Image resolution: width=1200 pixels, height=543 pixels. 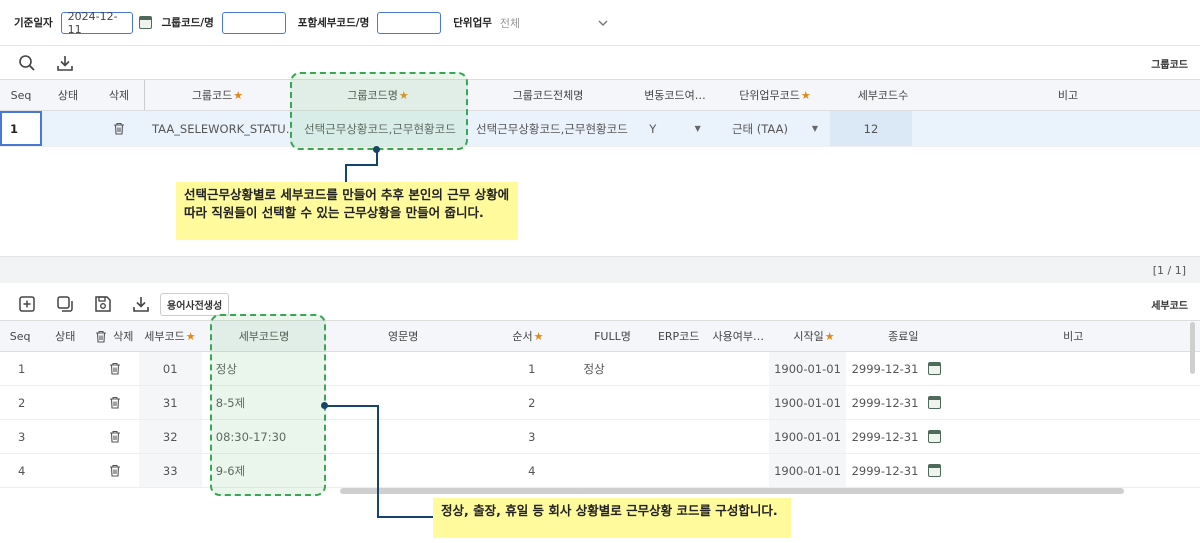 I want to click on col-sub-code: 세부코드 ★, so click(x=169, y=336).